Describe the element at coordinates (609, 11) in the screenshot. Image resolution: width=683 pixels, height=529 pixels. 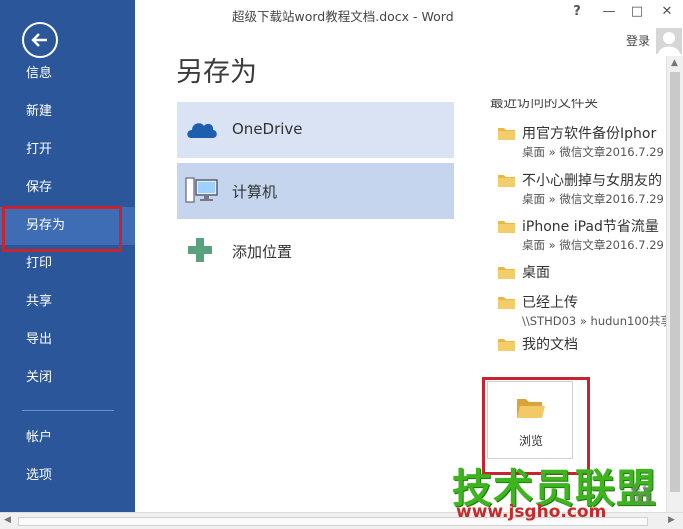
I see `minimize-button: —` at that location.